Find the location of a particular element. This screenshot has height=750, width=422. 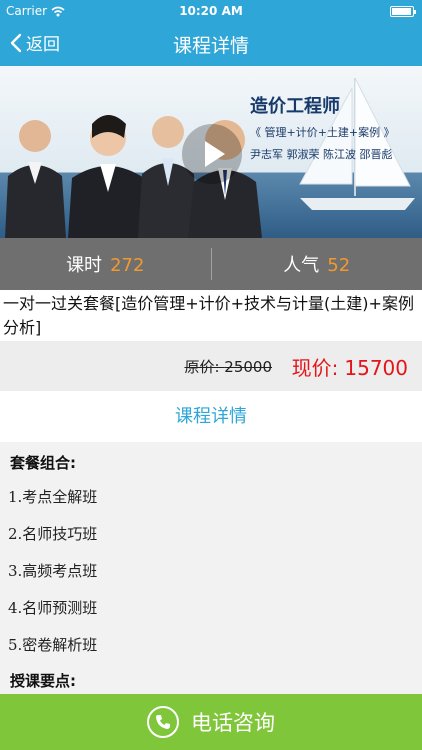

navigation-bar: 返回 课程详情 is located at coordinates (211, 44).